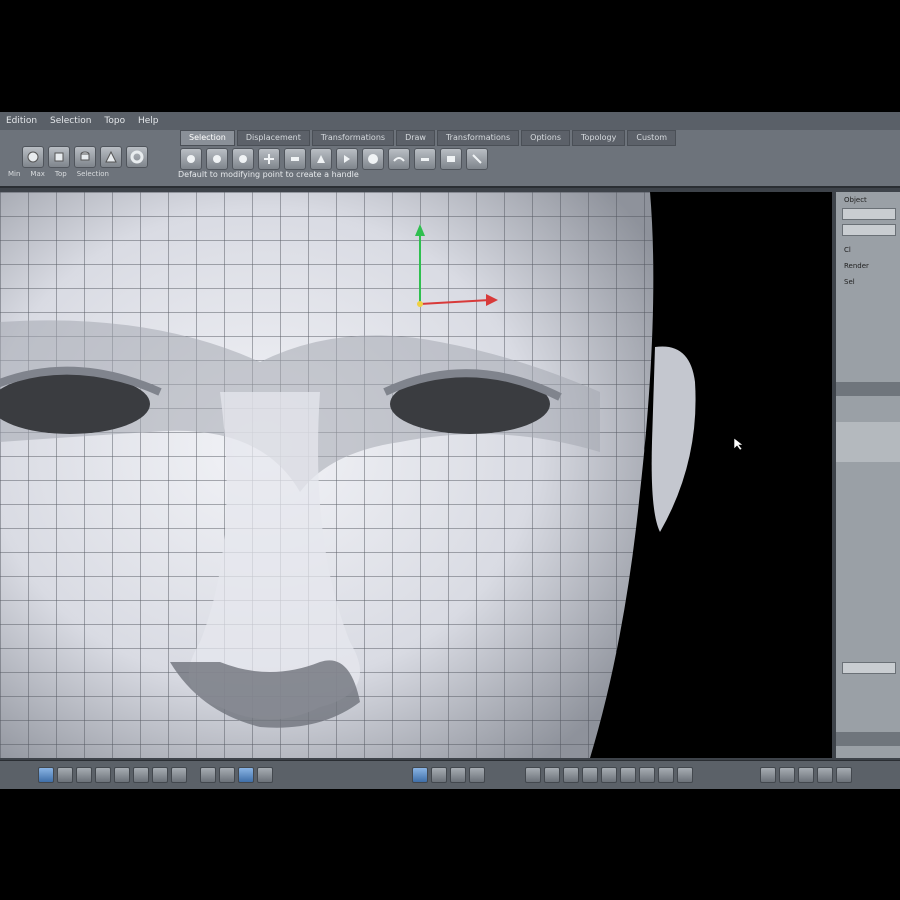  I want to click on layer-icon, so click(451, 159).